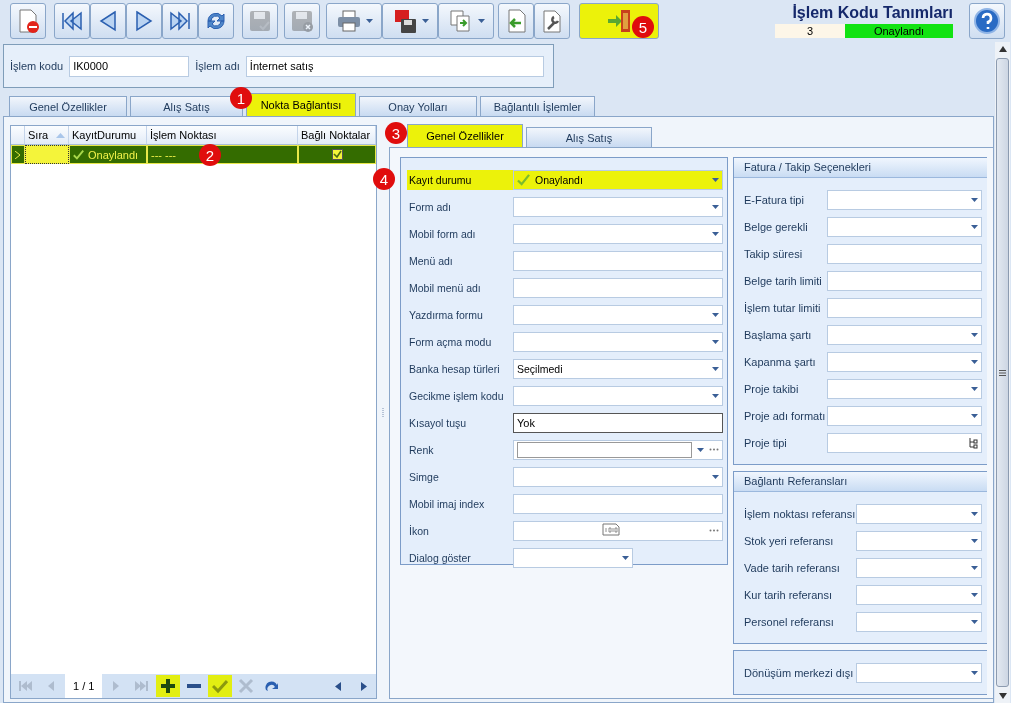  Describe the element at coordinates (771, 389) in the screenshot. I see `field-label: Proje takibi` at that location.